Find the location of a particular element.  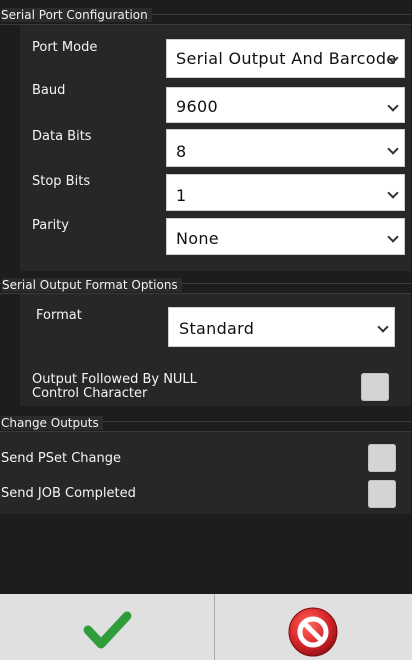

serial-port-section-header: Serial Port Configuration is located at coordinates (205, 15).